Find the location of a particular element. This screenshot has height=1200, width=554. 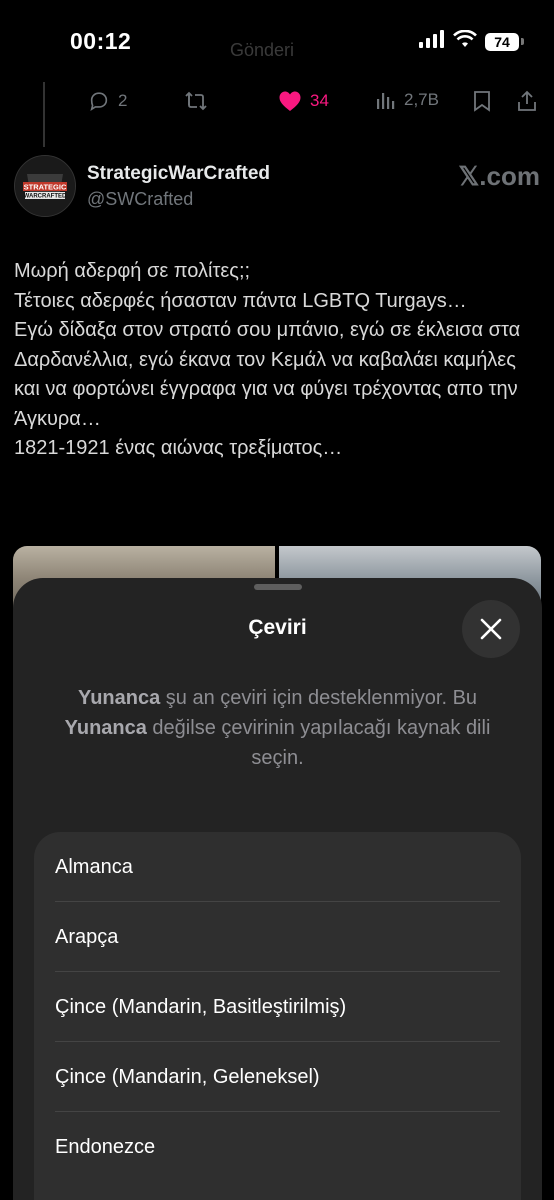

detected-language-2: Yunanca is located at coordinates (105, 728).